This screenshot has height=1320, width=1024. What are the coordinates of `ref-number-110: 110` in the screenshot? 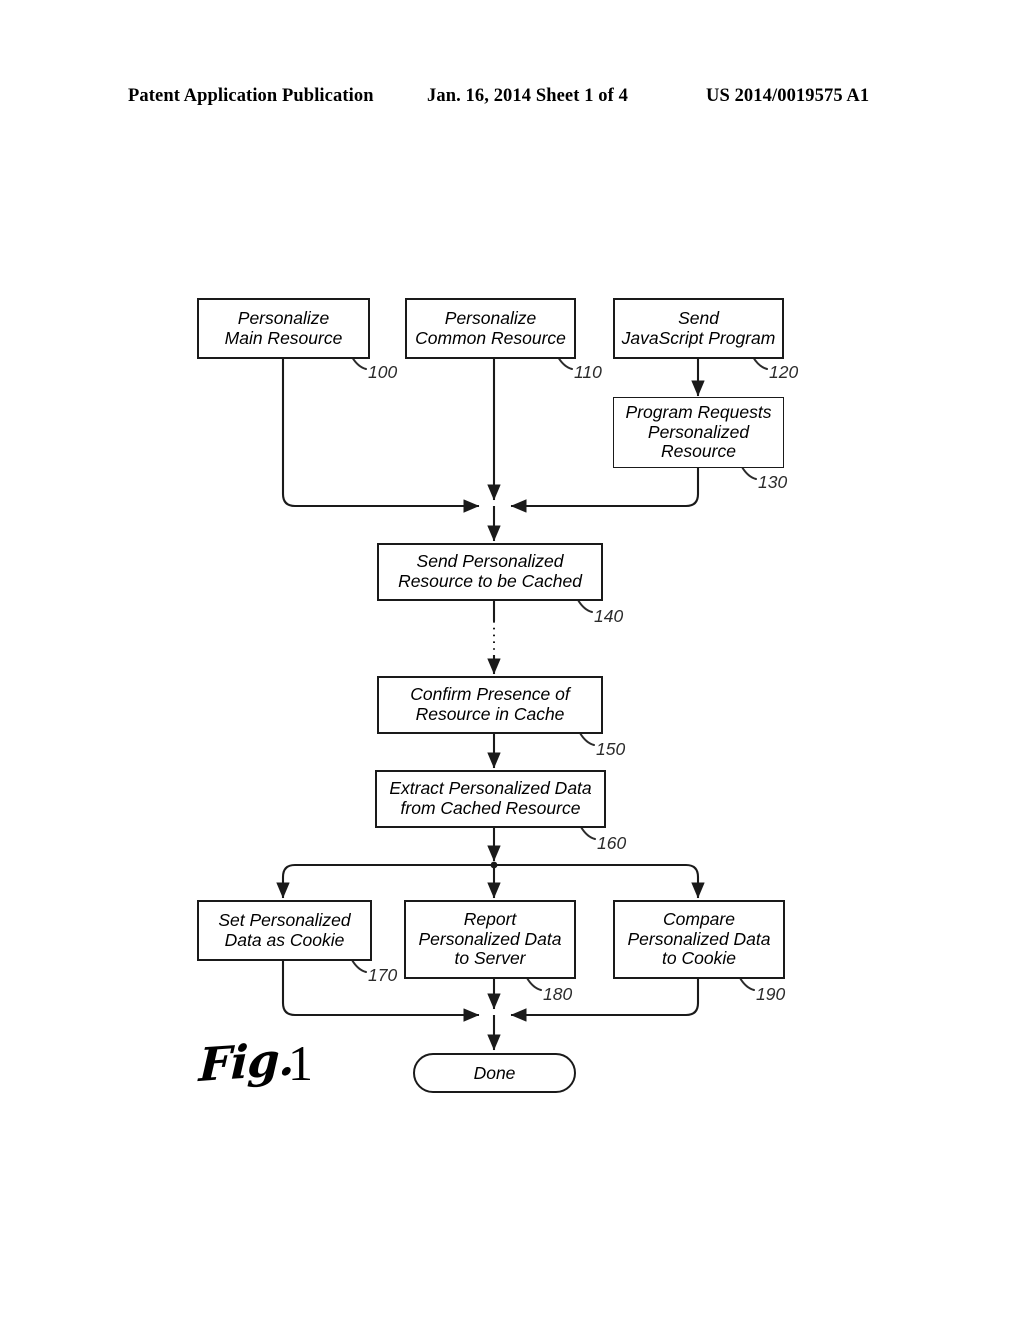 It's located at (588, 372).